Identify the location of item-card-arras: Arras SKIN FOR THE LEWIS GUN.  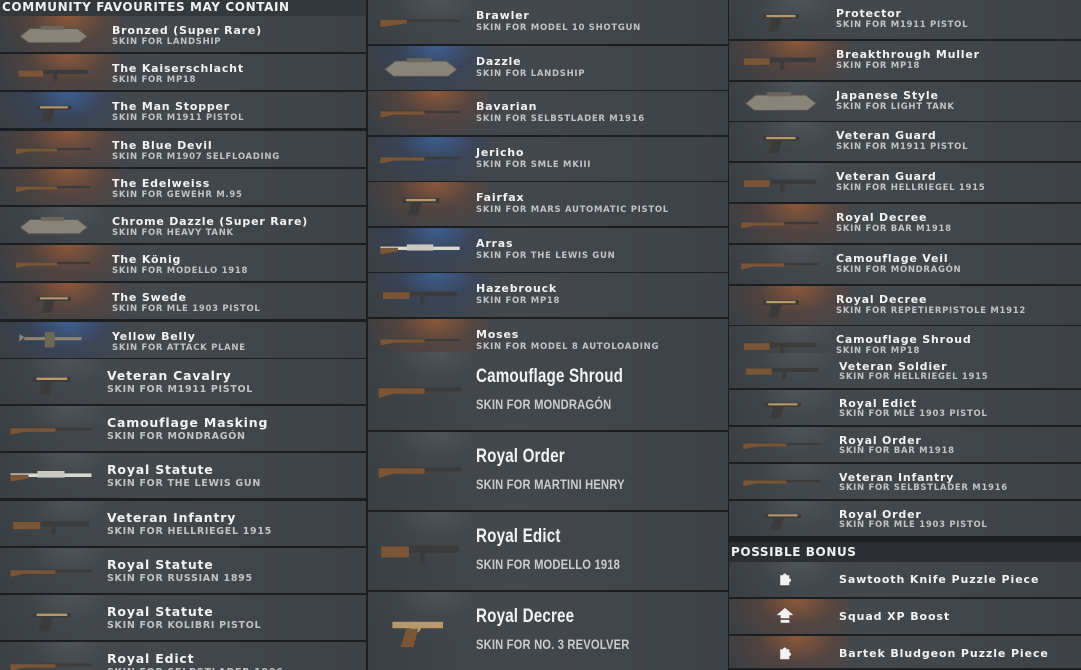
(548, 250).